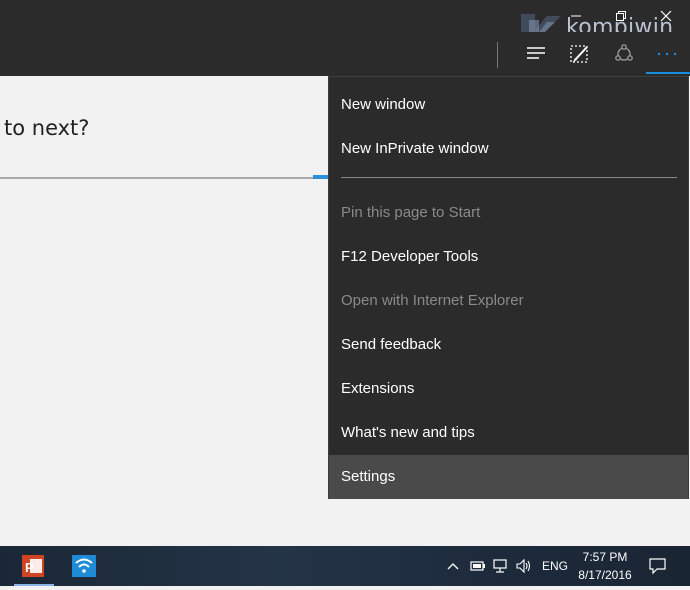 The width and height of the screenshot is (690, 590). I want to click on share-icon, so click(624, 52).